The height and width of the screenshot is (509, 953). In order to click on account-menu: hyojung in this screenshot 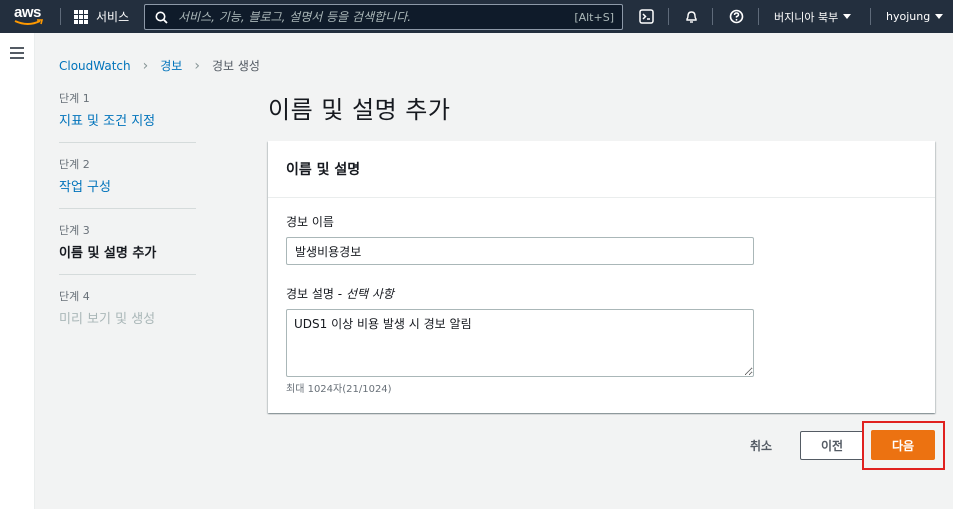, I will do `click(915, 16)`.